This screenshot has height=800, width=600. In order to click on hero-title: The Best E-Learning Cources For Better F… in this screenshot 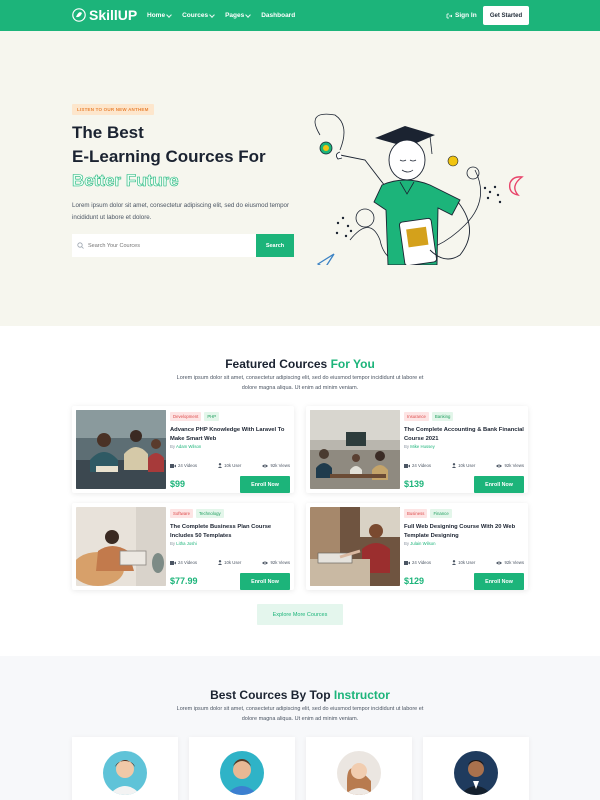, I will do `click(192, 157)`.